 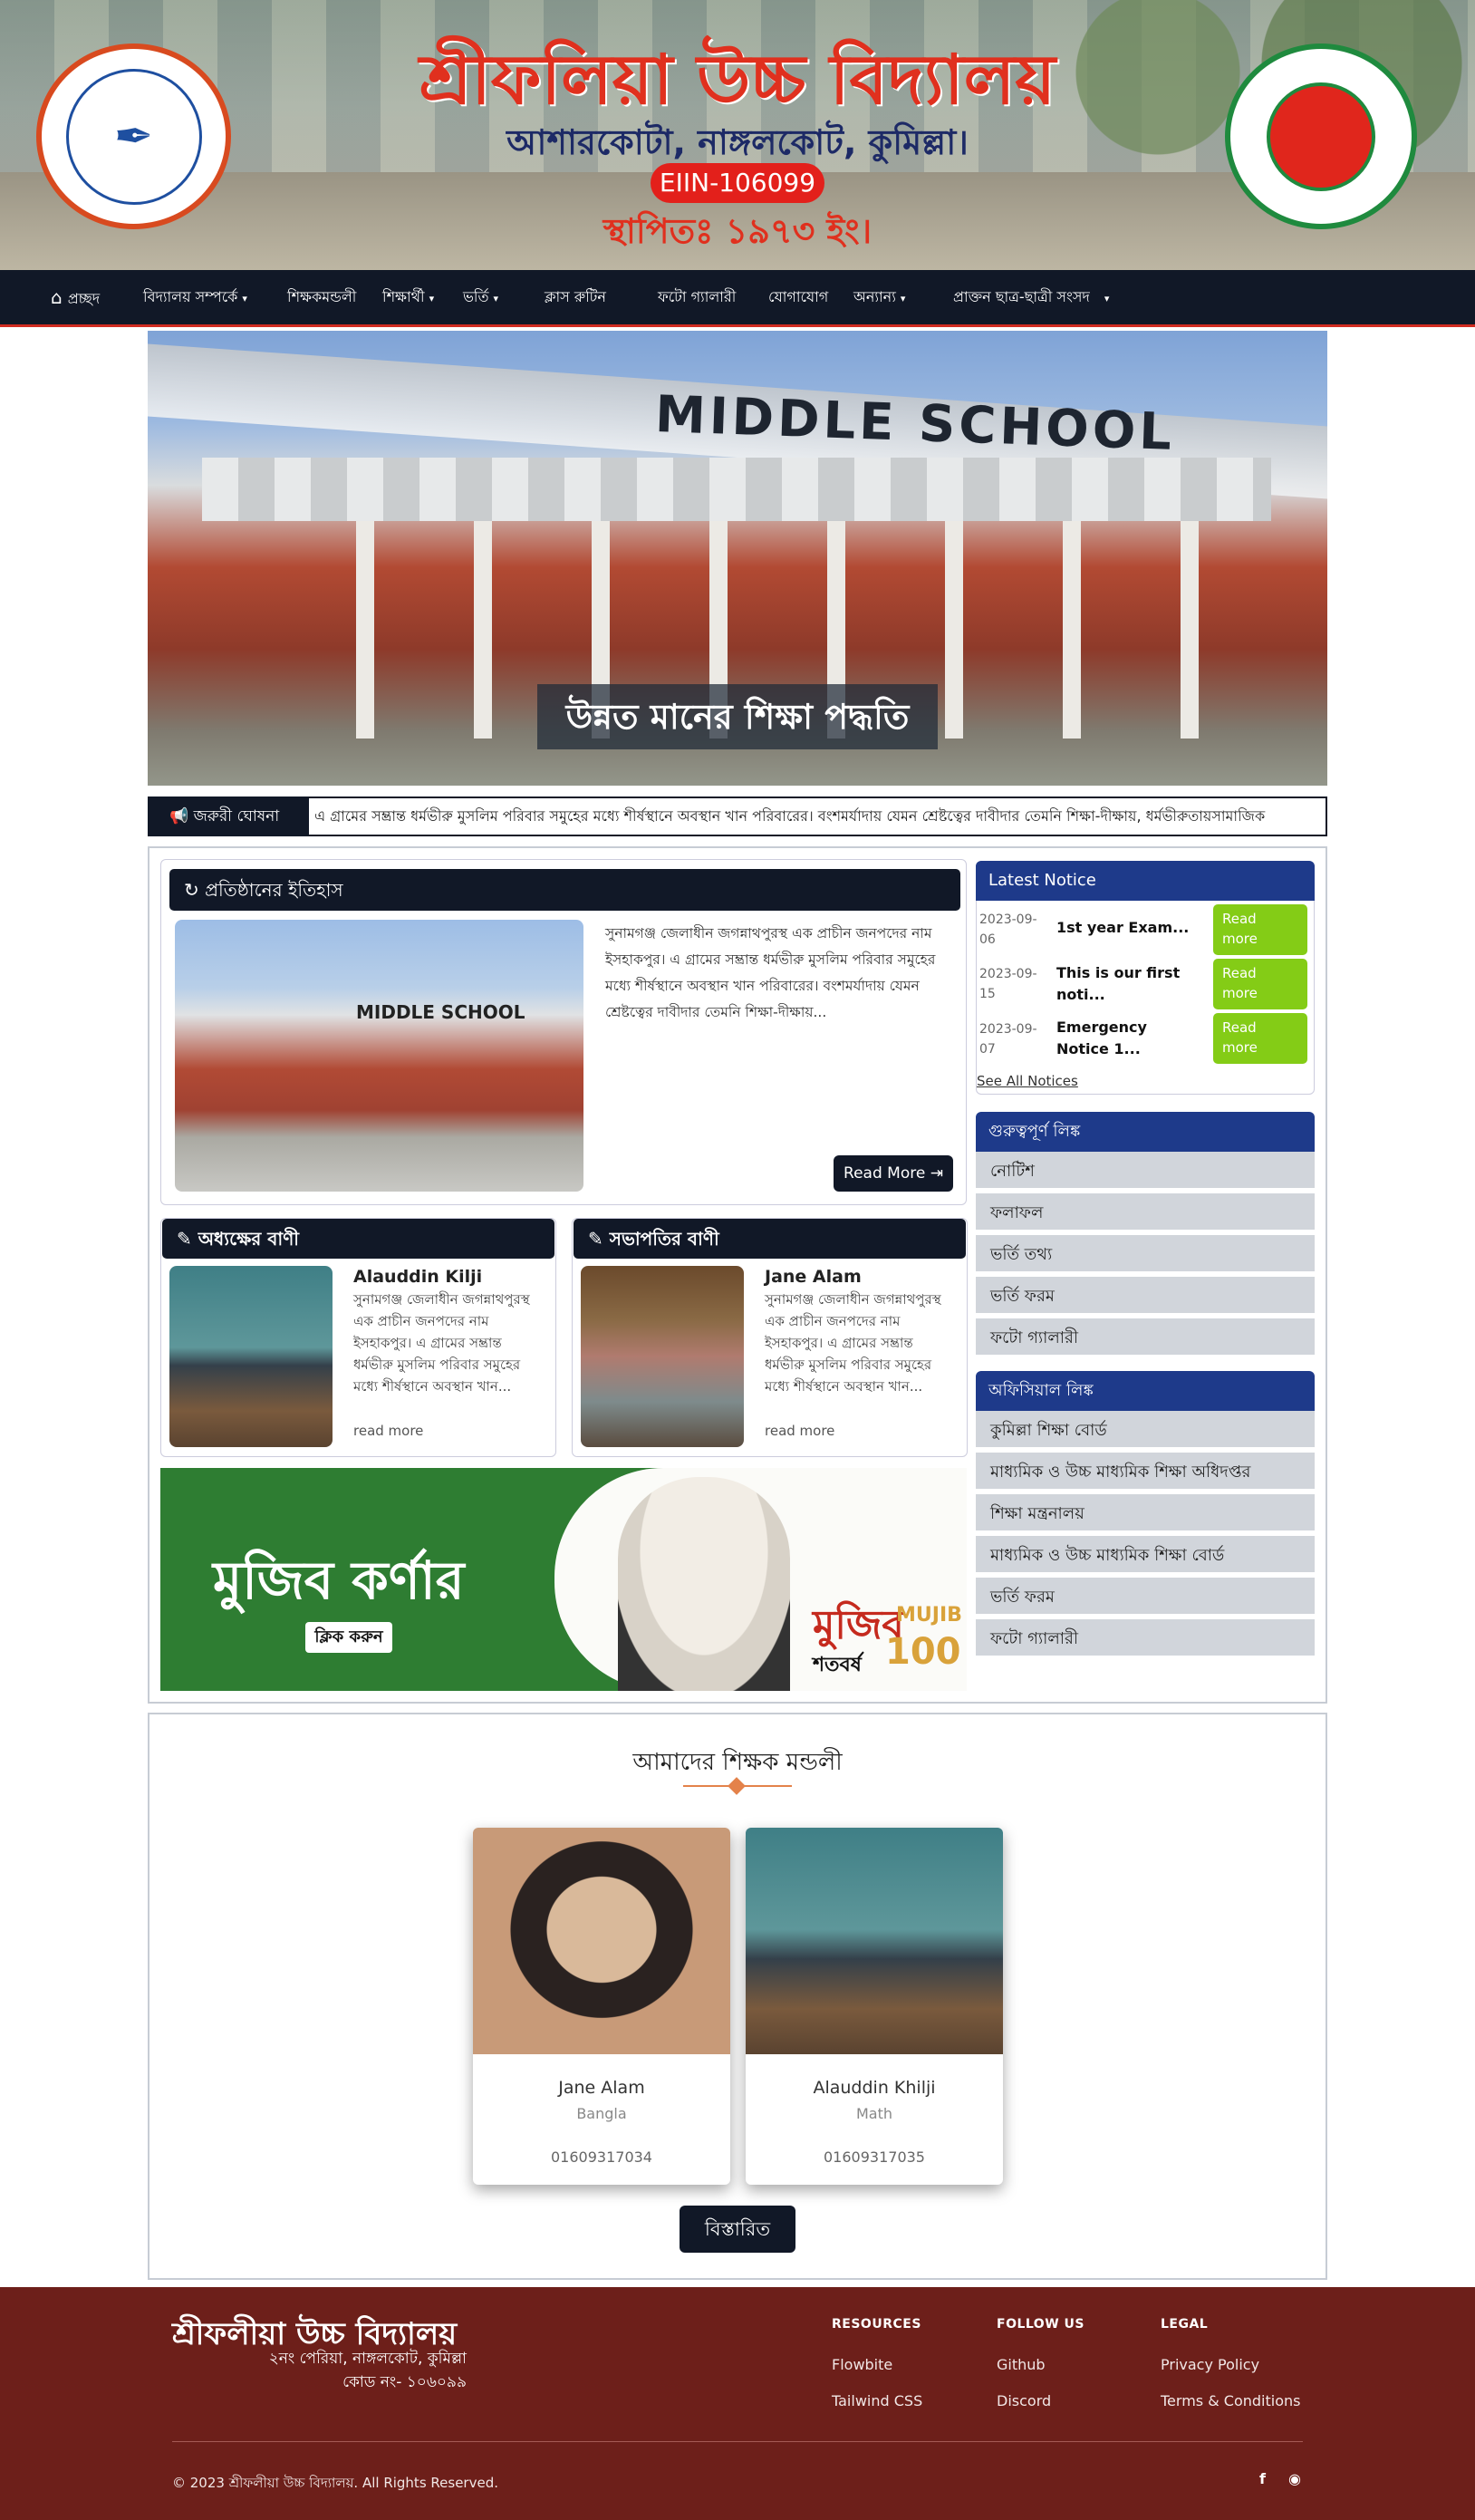 What do you see at coordinates (876, 2324) in the screenshot?
I see `footer-resources-heading: RESOURCES` at bounding box center [876, 2324].